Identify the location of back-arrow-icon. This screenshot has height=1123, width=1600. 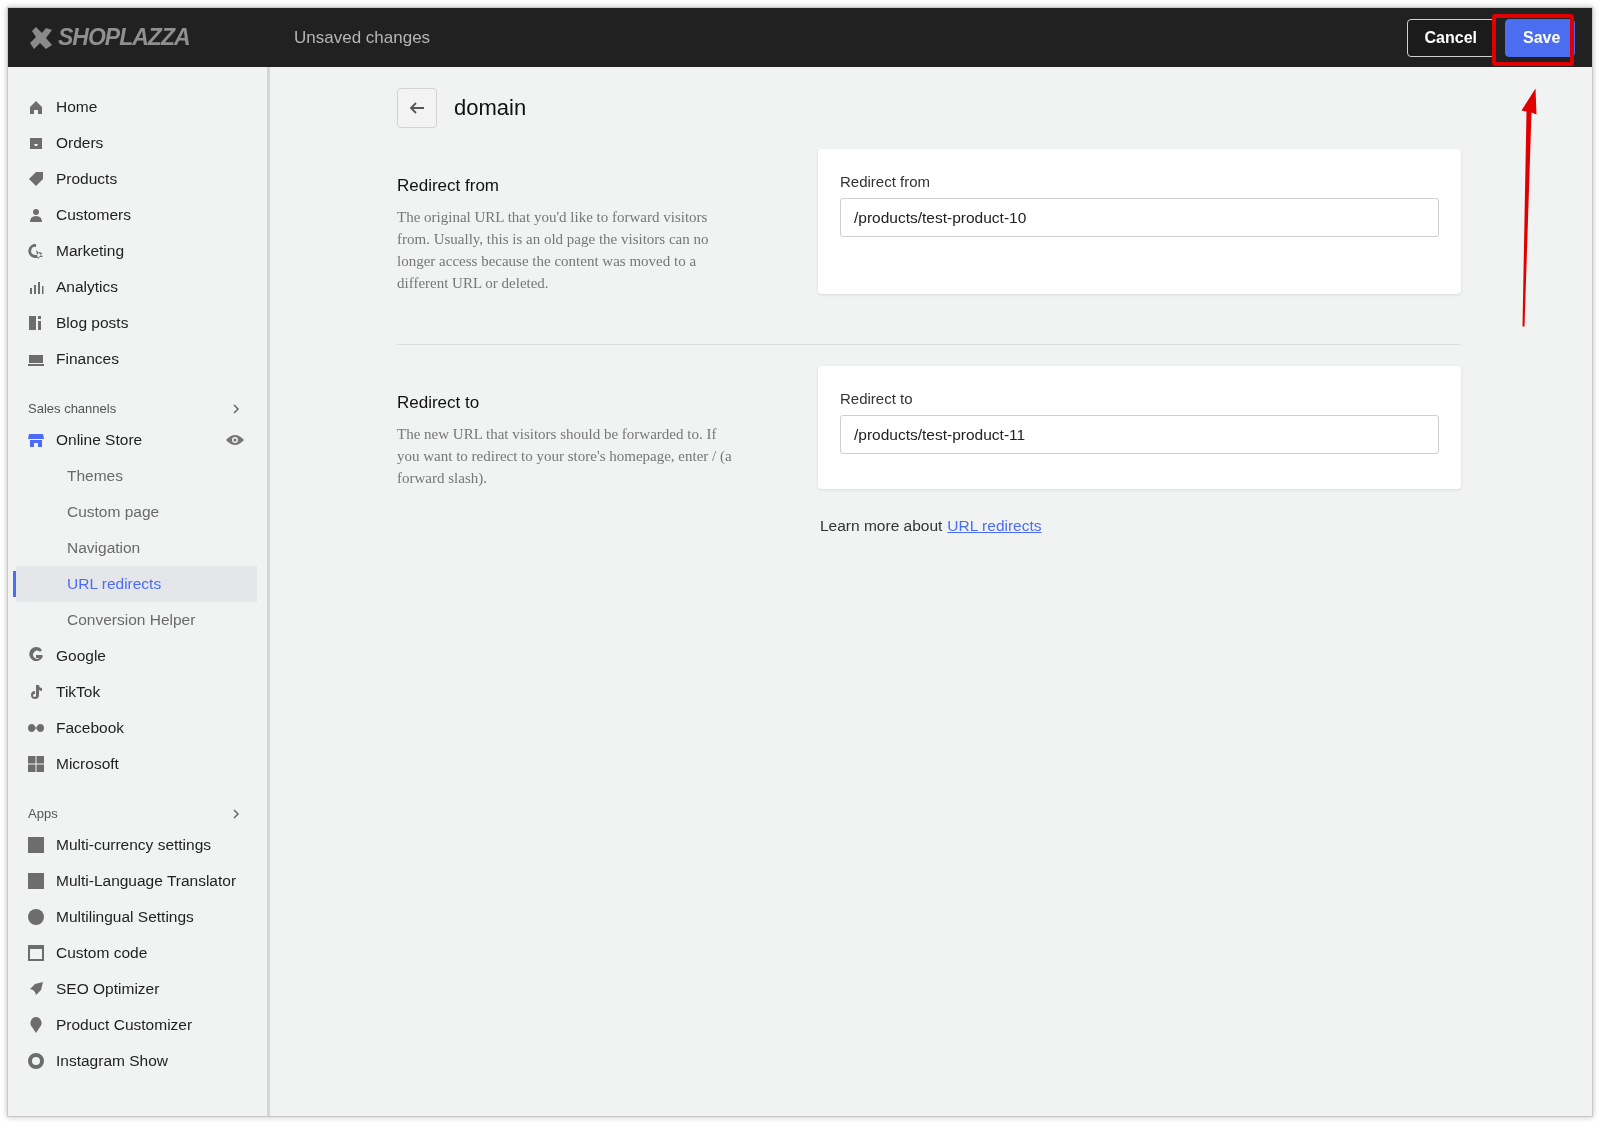
(417, 108).